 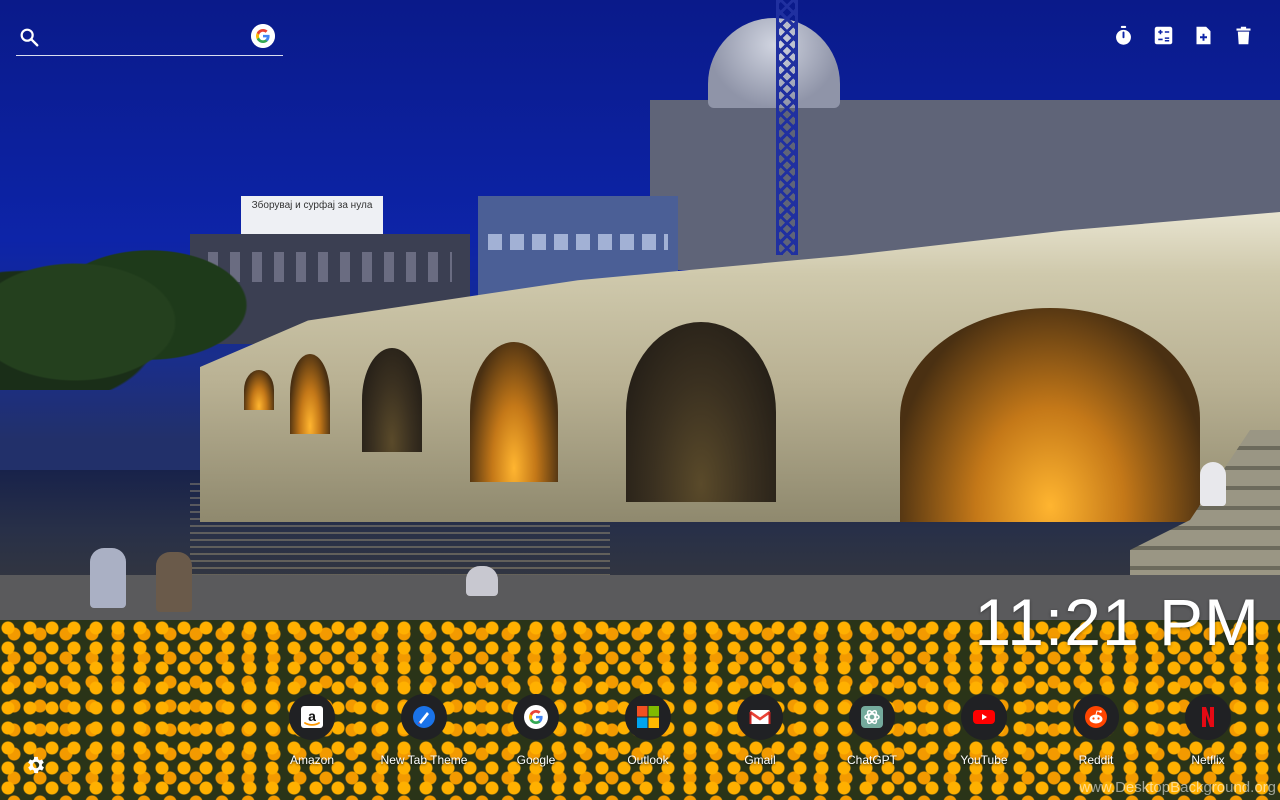 I want to click on billboard: Зборувај и сурфај за нула, so click(x=312, y=215).